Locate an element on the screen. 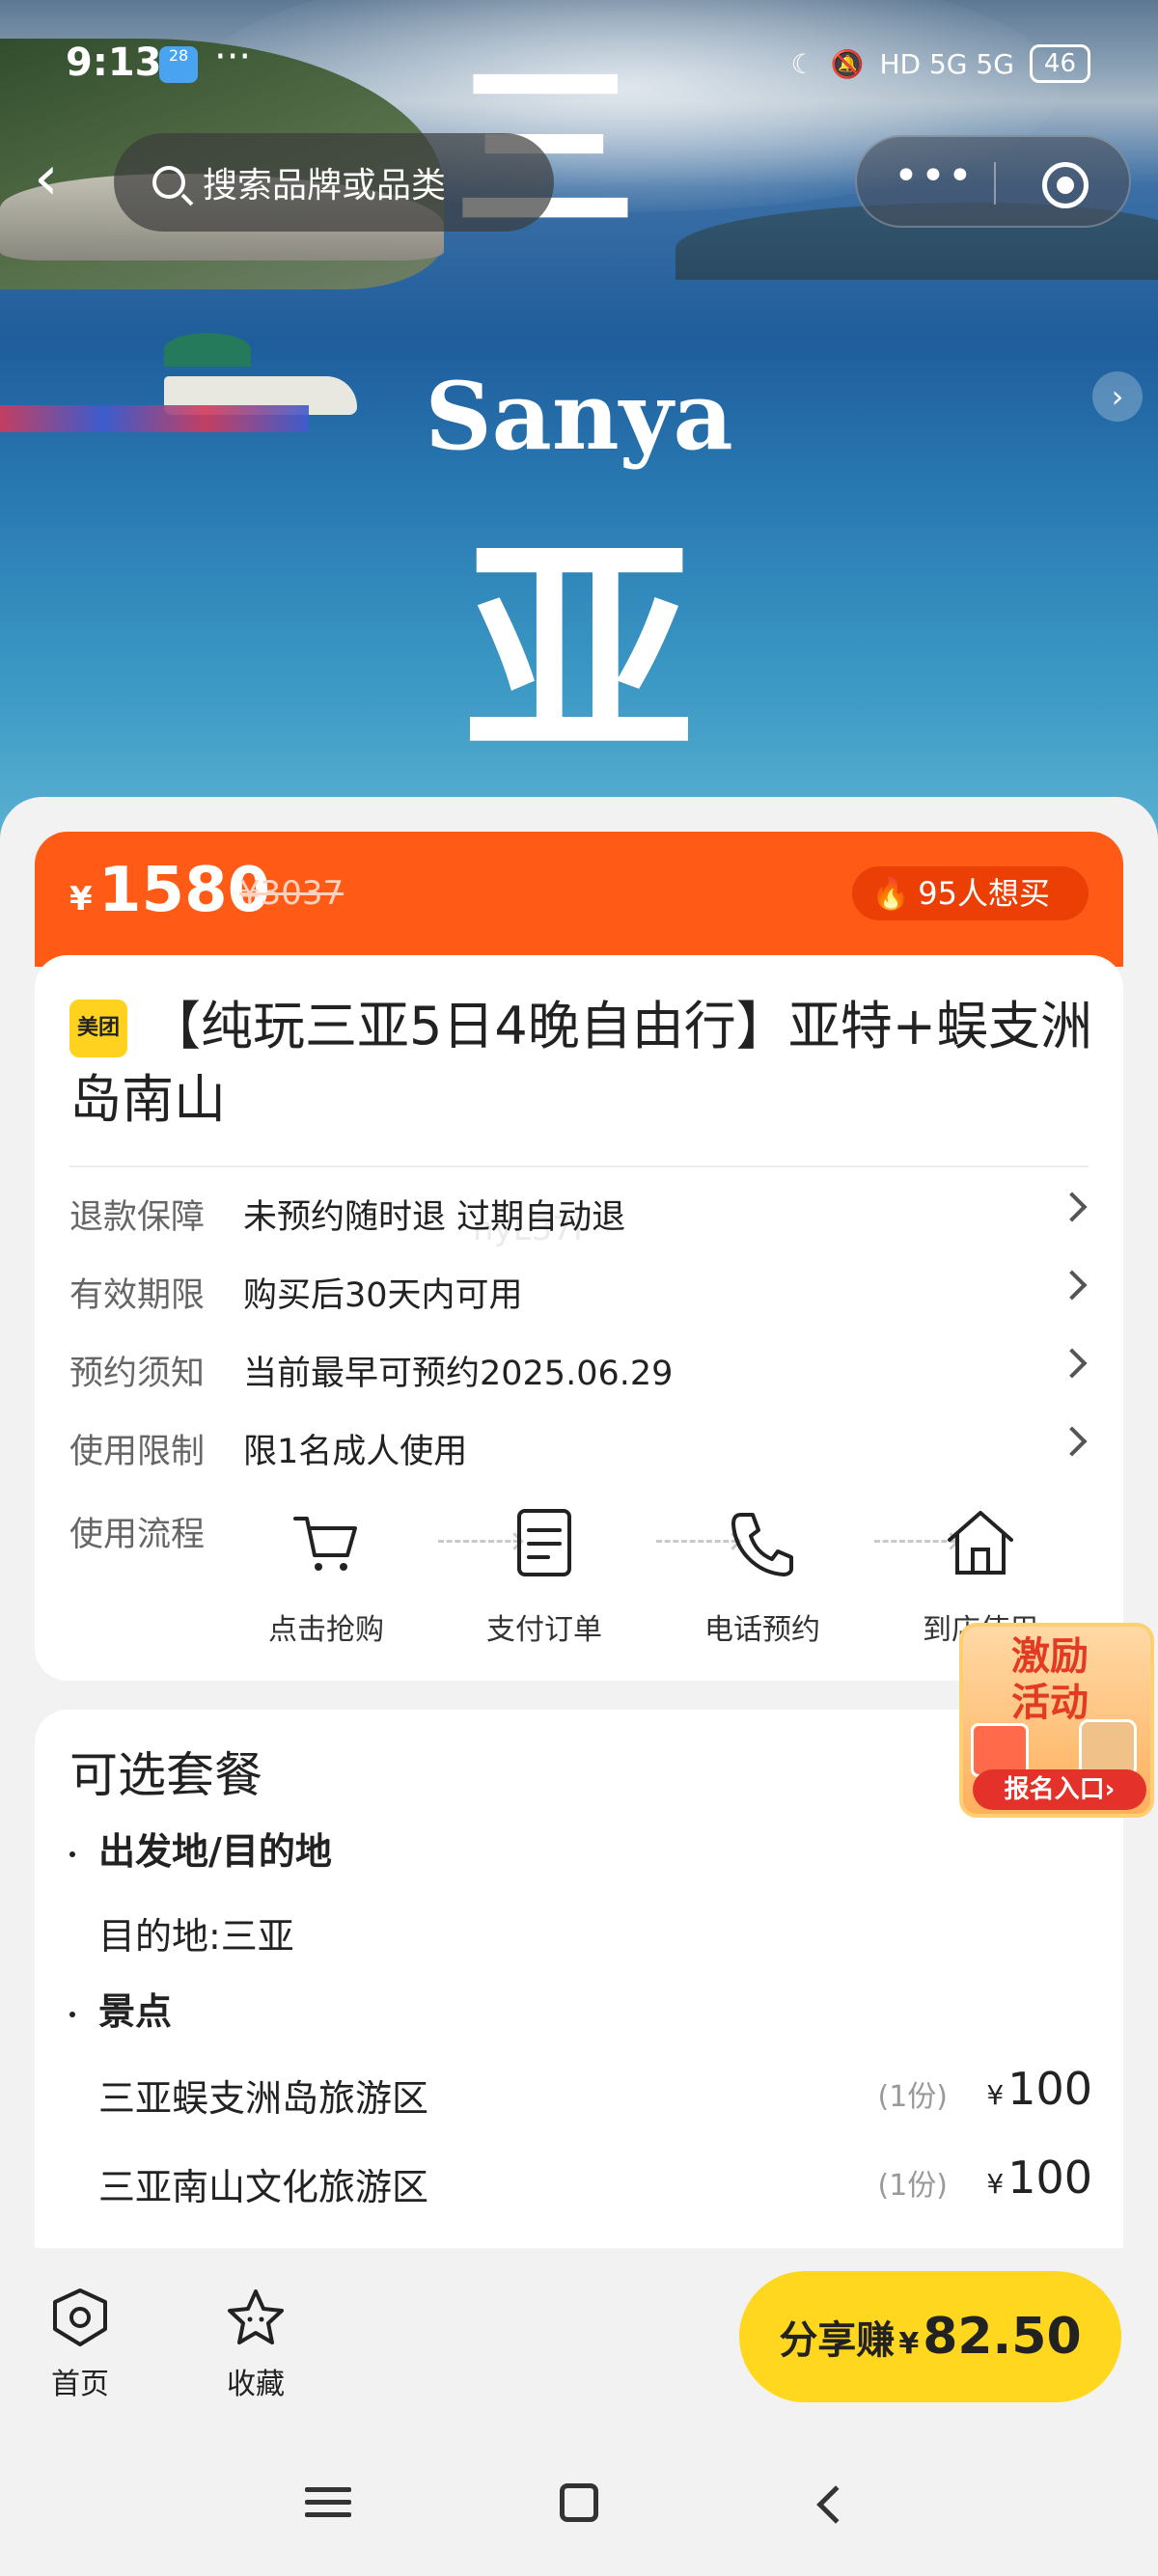 This screenshot has height=2576, width=1158. share-label: 分享赚 is located at coordinates (837, 2340).